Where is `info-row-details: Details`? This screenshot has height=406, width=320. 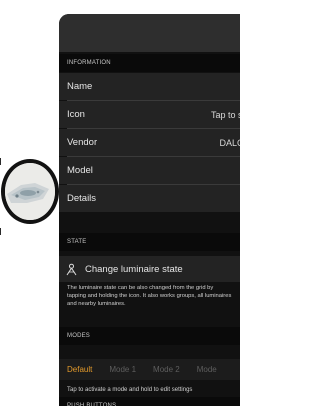 info-row-details: Details is located at coordinates (149, 198).